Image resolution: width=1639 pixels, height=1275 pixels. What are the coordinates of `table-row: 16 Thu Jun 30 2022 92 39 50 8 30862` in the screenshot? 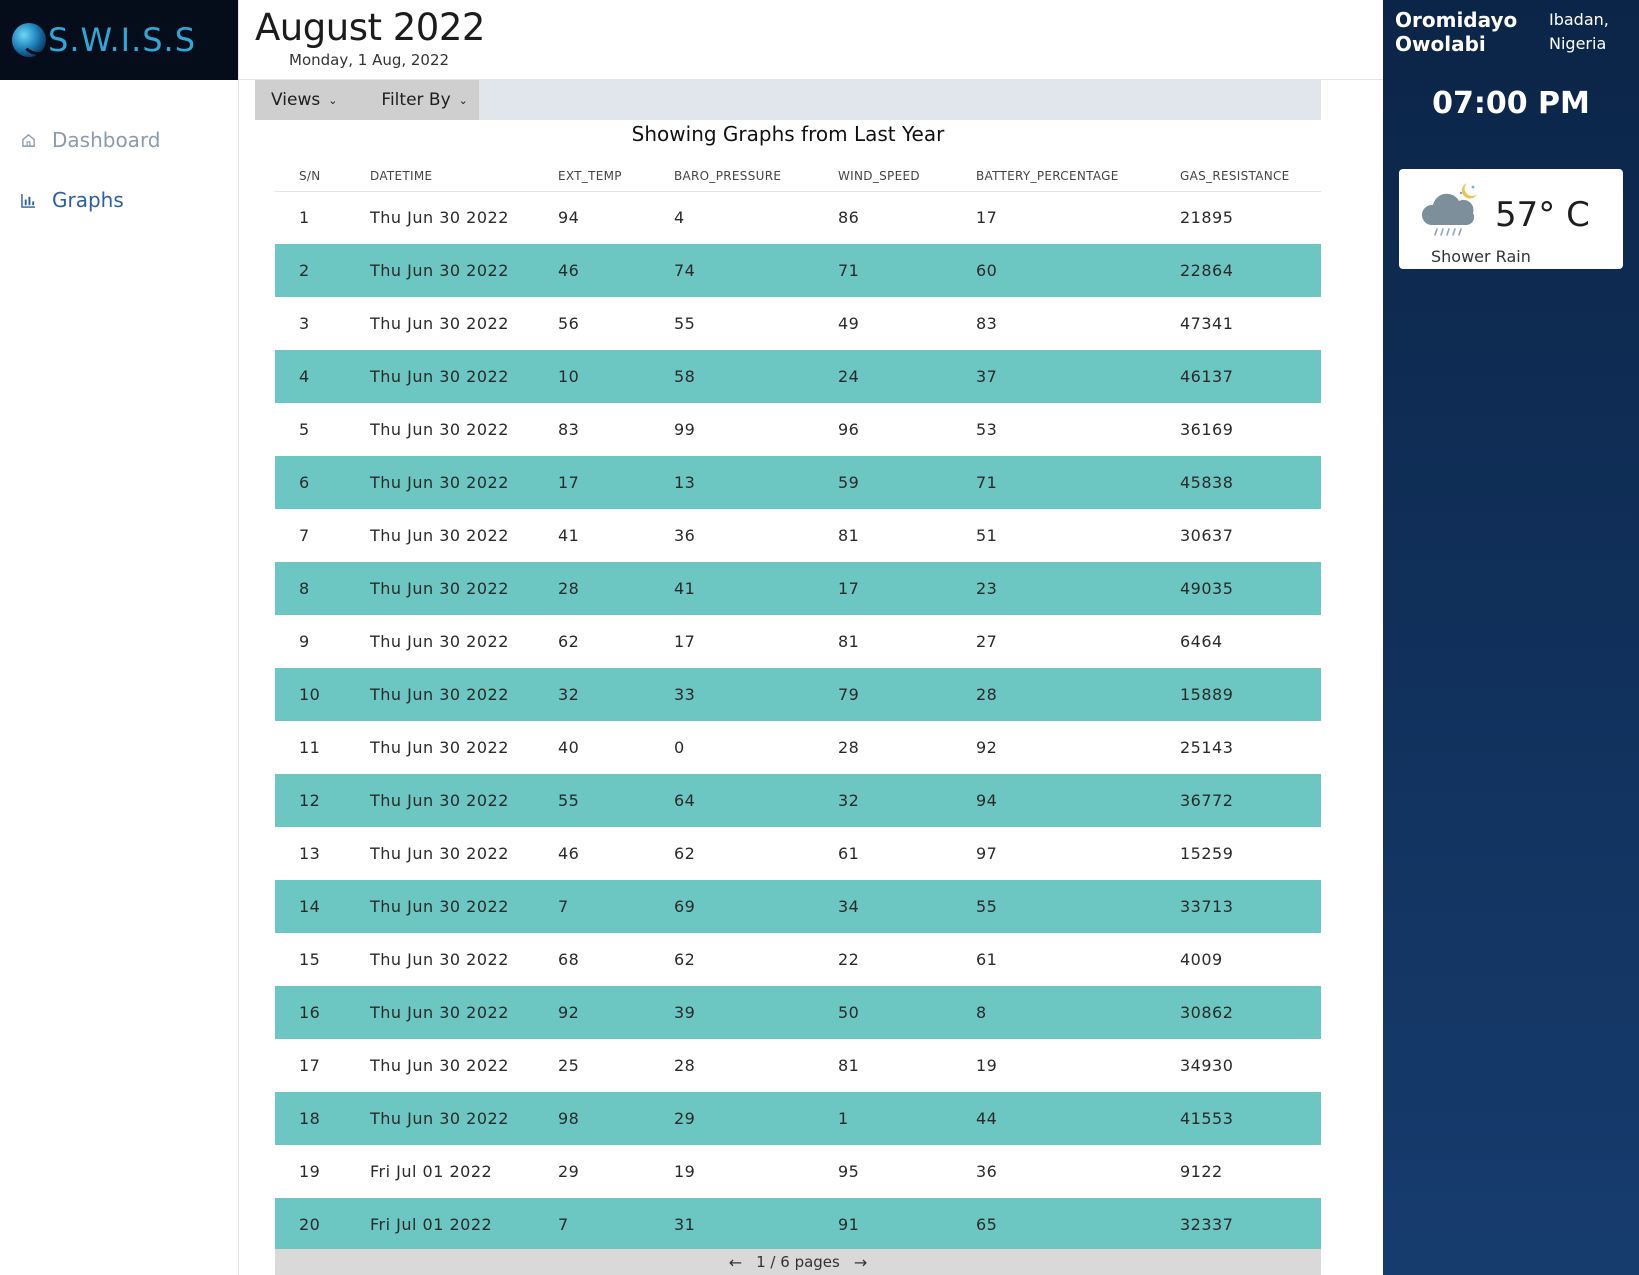 It's located at (798, 1012).